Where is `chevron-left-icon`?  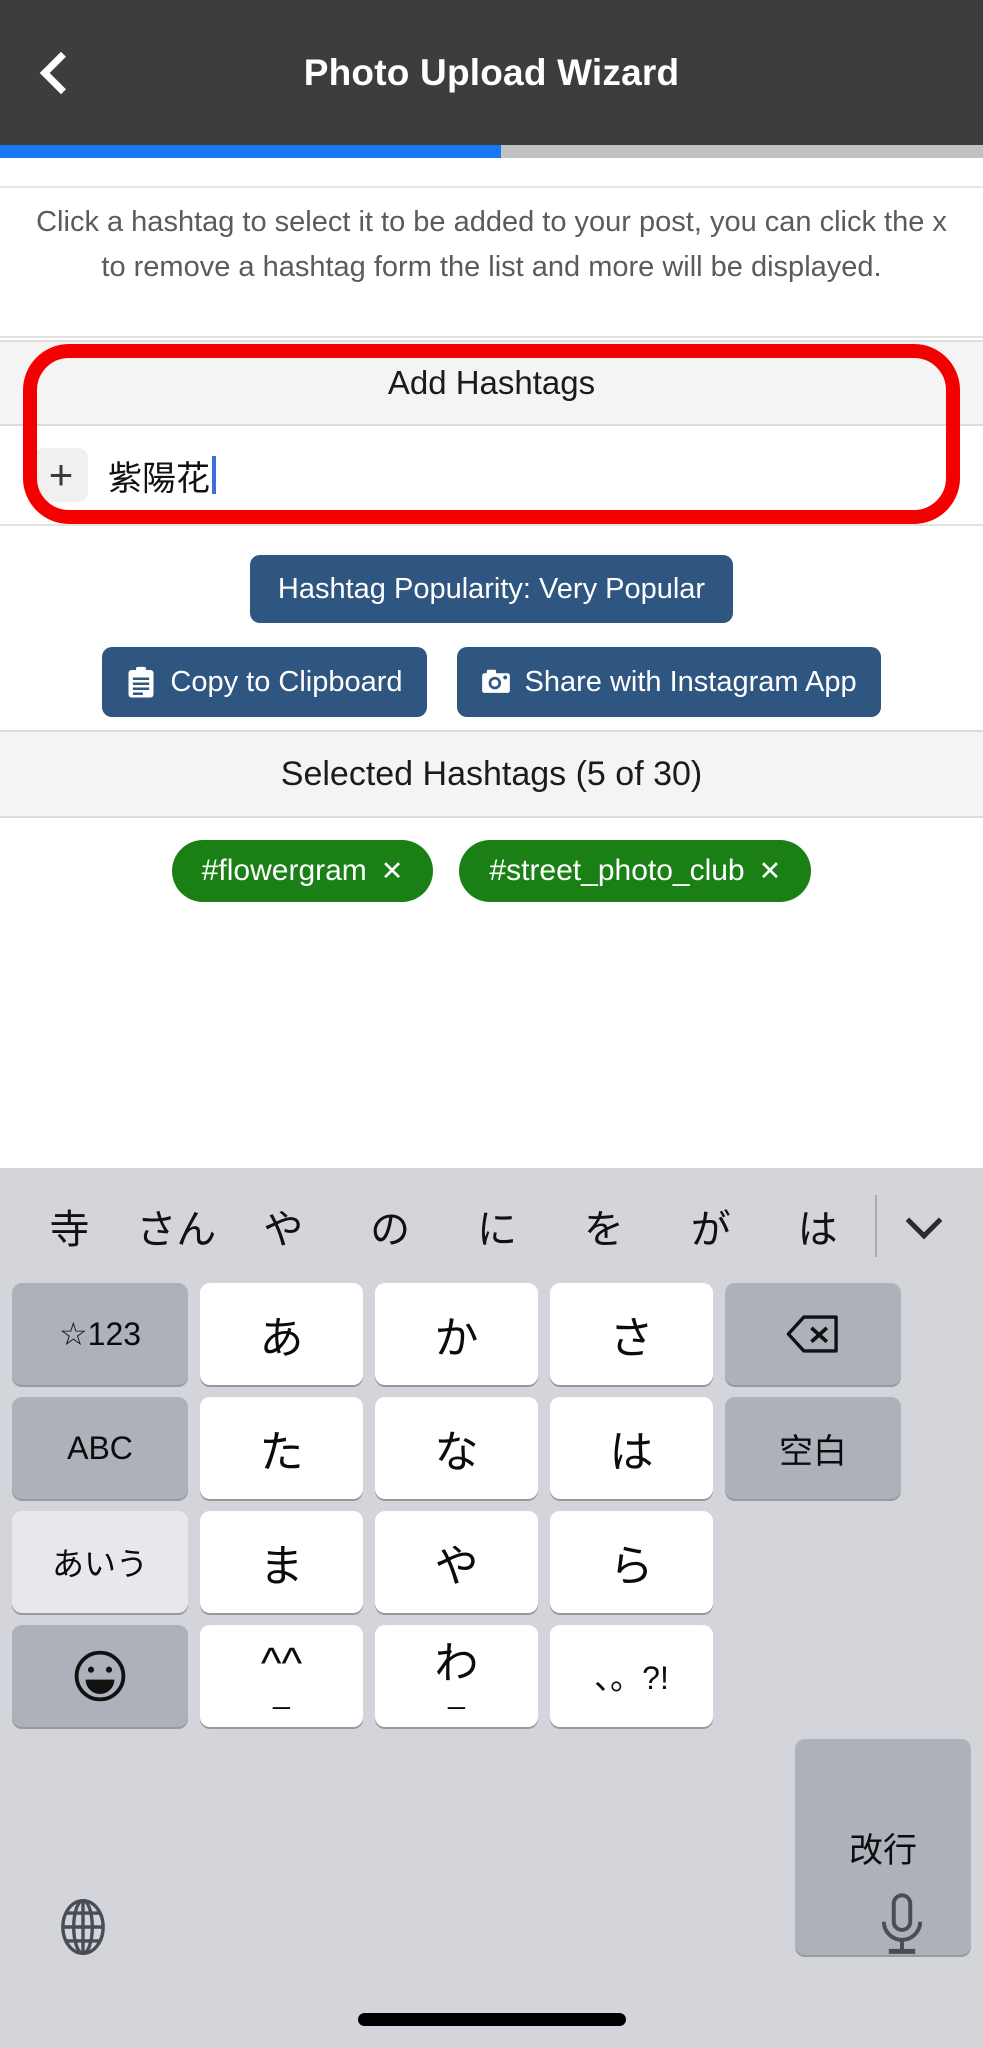
chevron-left-icon is located at coordinates (61, 72).